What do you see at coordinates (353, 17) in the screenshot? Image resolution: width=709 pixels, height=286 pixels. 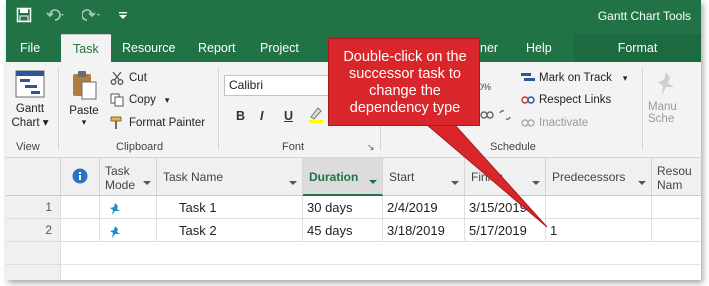 I see `title-bar: Gantt Chart Tools` at bounding box center [353, 17].